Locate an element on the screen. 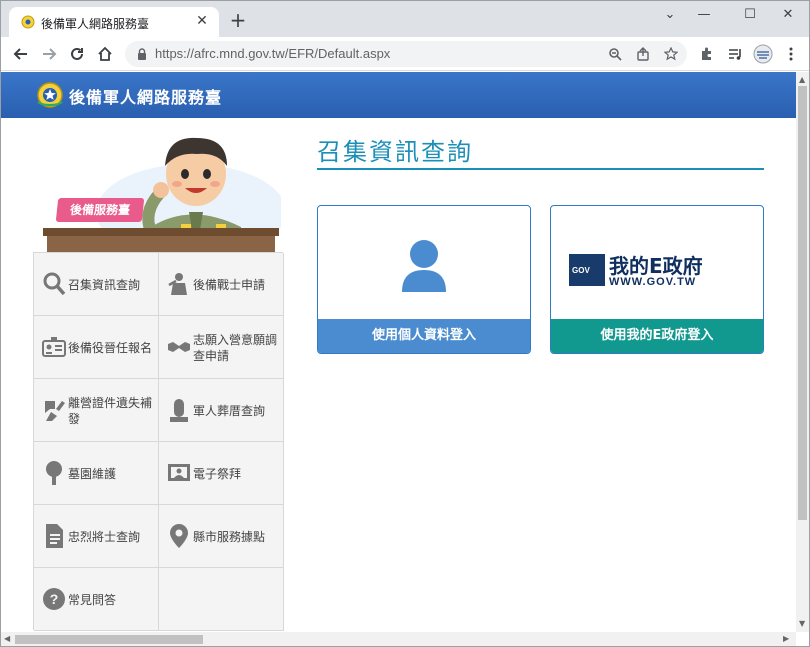 The height and width of the screenshot is (647, 810). menu-item: 電子祭拜 is located at coordinates (221, 473).